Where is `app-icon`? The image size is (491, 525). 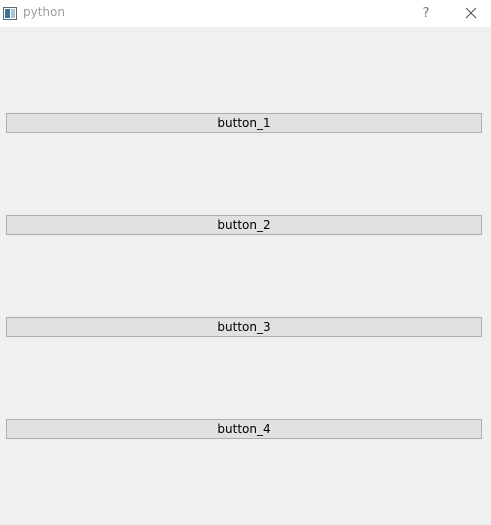
app-icon is located at coordinates (10, 12).